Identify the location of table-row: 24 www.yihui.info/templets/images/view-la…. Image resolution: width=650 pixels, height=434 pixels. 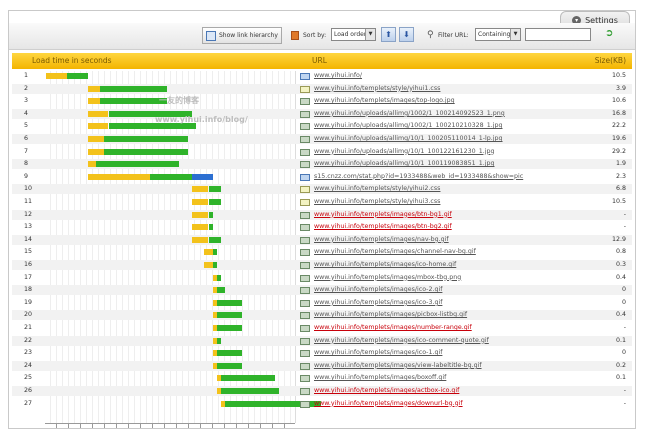
(322, 365).